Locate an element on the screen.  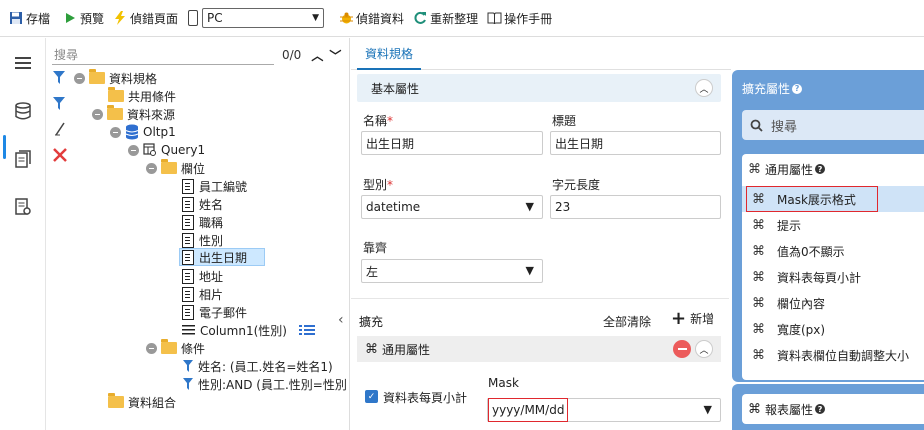
remove-icon is located at coordinates (682, 349).